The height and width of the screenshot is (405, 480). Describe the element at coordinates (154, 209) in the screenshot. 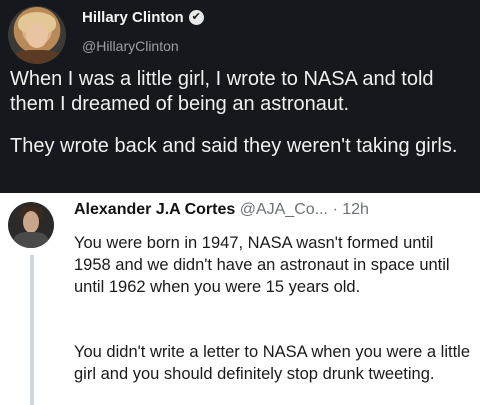

I see `reply-author-name: Alexander J.A Cortes` at that location.